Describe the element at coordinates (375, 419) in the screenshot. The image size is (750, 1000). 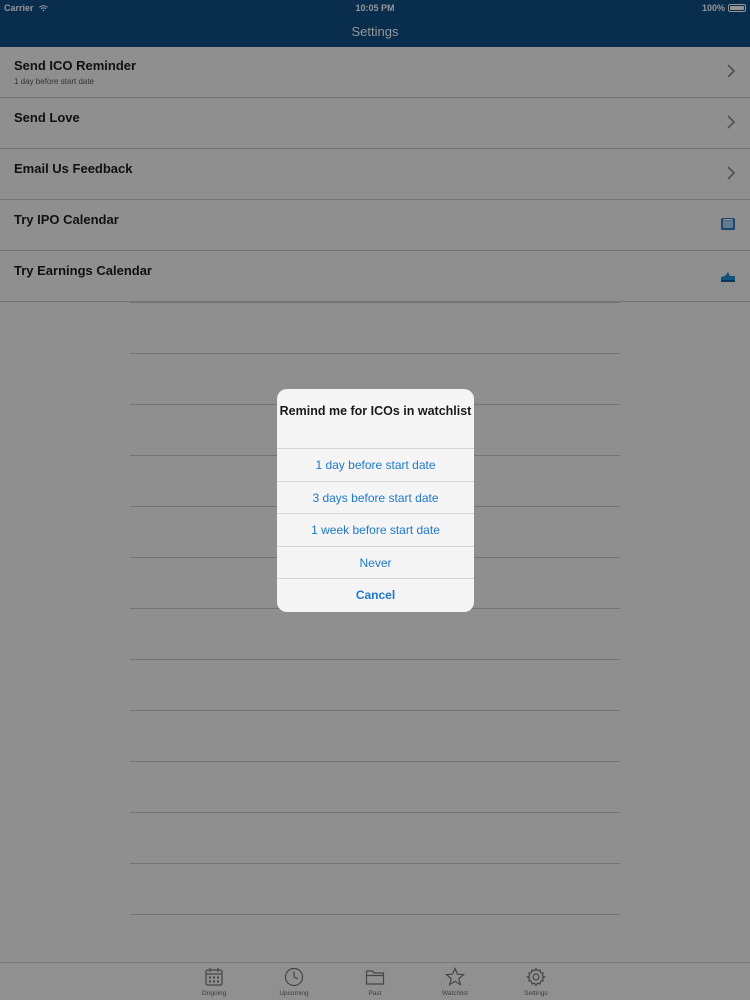
I see `action-sheet-title: Remind me for ICOs in watchlist` at that location.